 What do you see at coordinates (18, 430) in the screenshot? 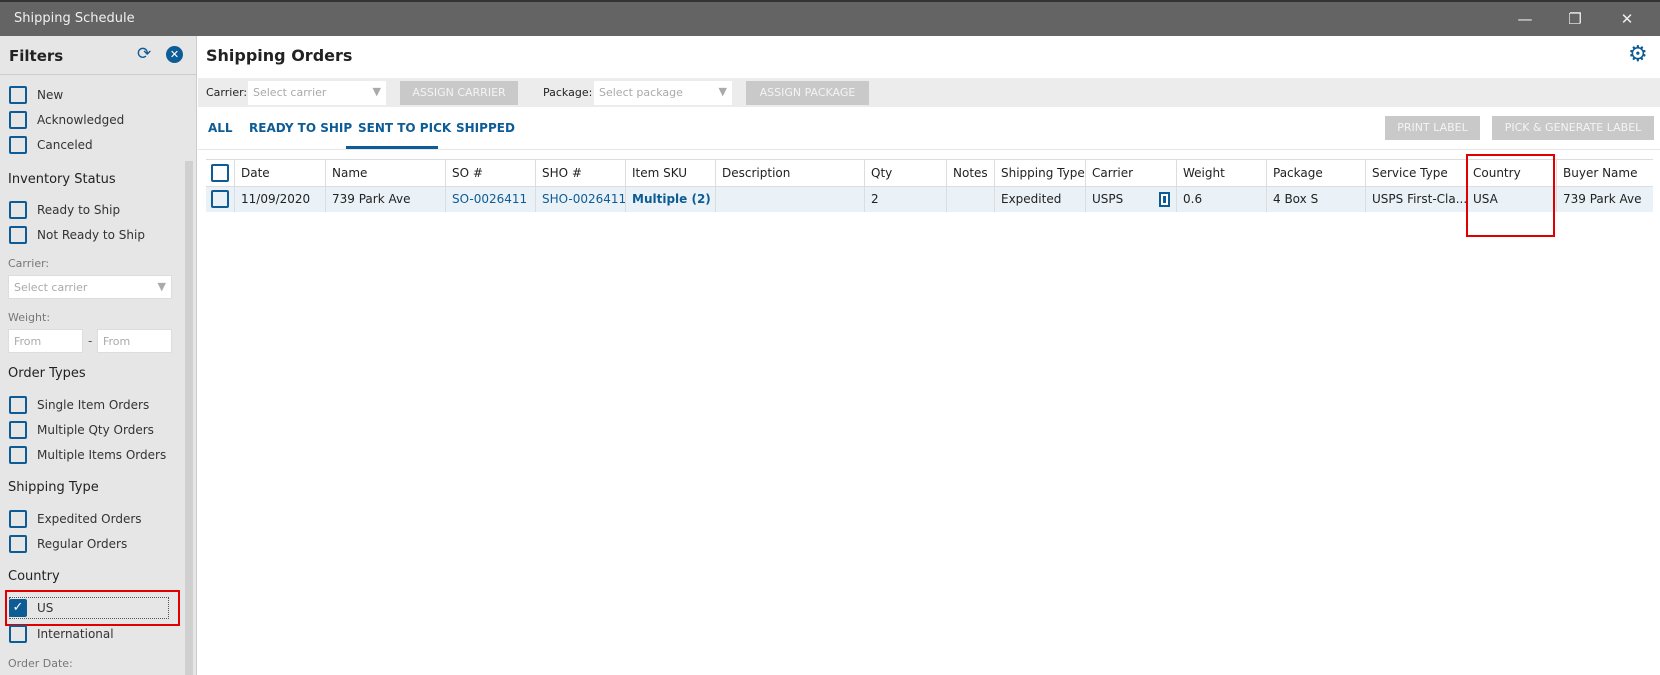
I see `checkbox-multiple-qty` at bounding box center [18, 430].